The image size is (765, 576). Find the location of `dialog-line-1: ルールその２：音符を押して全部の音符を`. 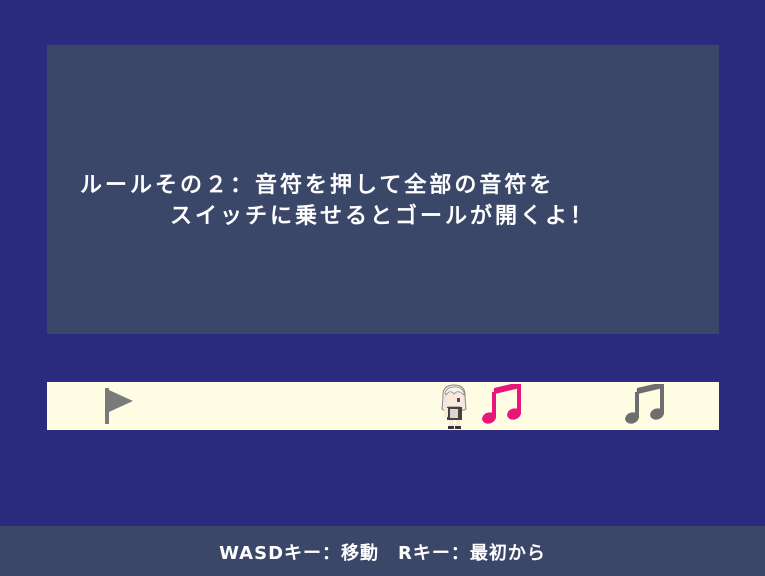

dialog-line-1: ルールその２：音符を押して全部の音符を is located at coordinates (317, 185).